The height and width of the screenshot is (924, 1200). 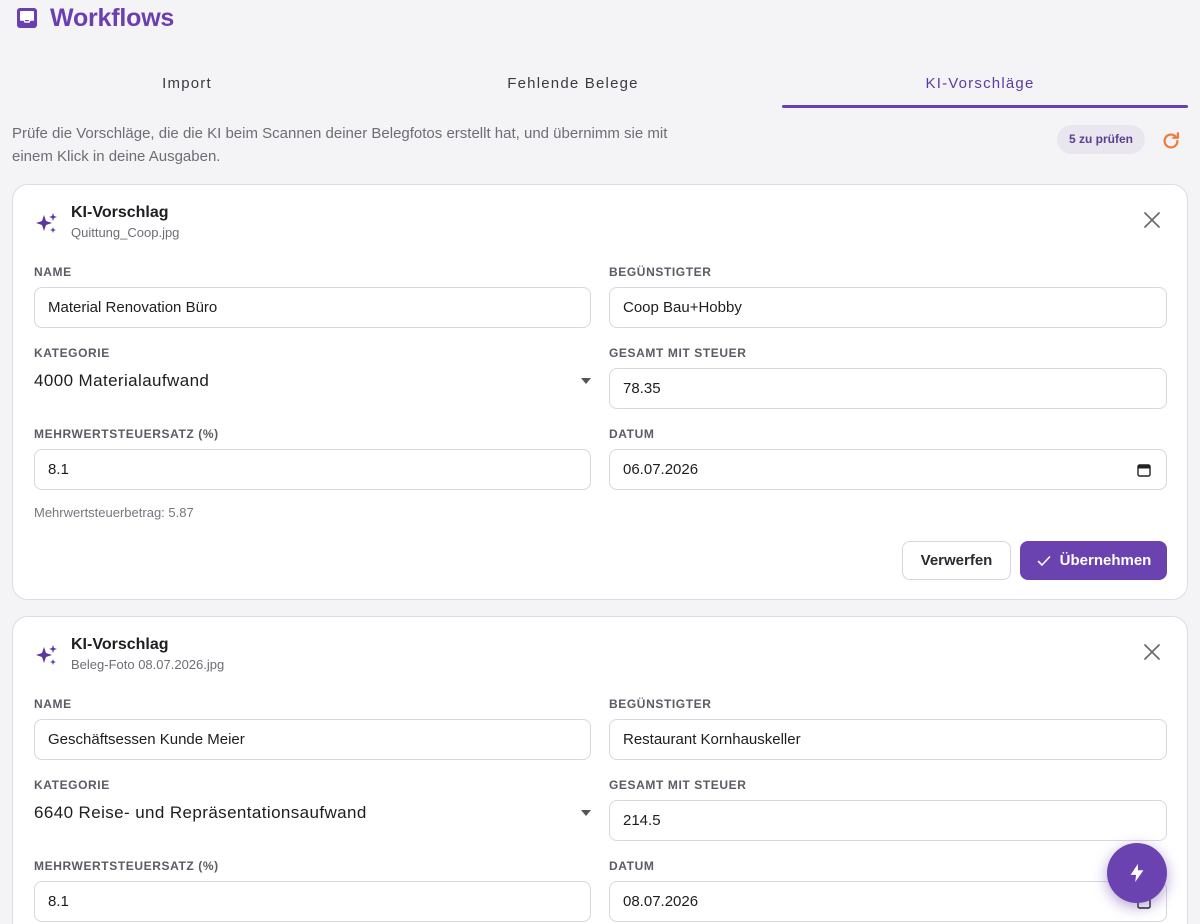 I want to click on inbox-icon, so click(x=27, y=18).